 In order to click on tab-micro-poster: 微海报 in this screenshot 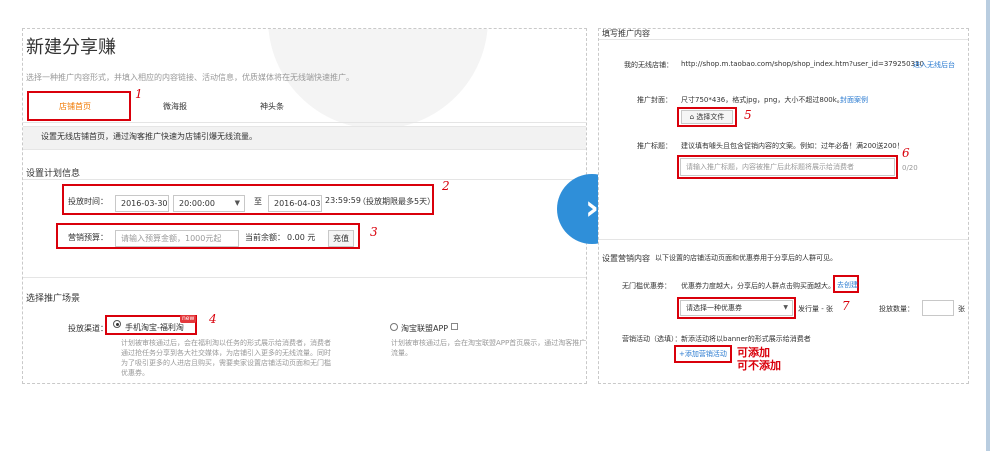, I will do `click(175, 106)`.